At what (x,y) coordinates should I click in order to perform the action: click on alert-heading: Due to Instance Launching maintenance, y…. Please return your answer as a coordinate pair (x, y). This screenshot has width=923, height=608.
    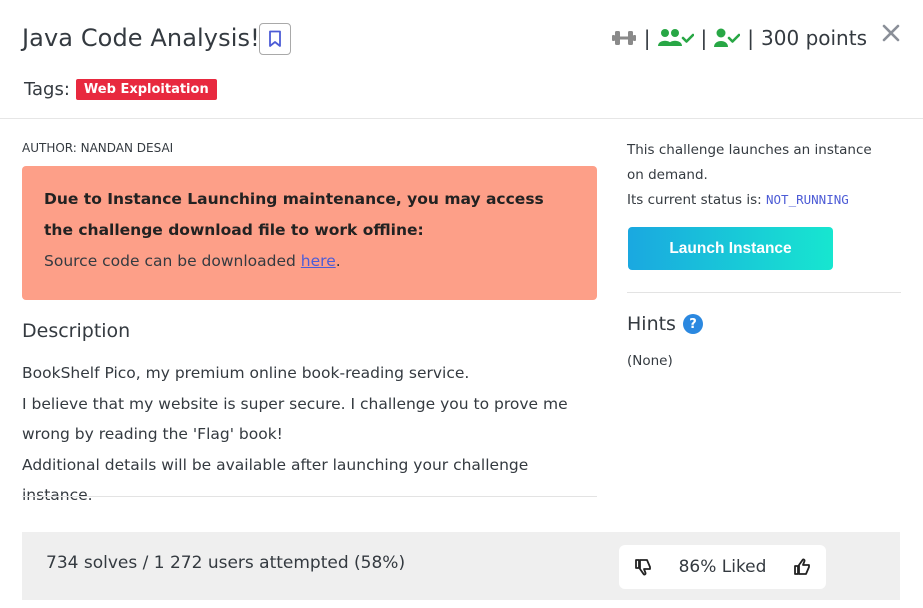
    Looking at the image, I should click on (294, 214).